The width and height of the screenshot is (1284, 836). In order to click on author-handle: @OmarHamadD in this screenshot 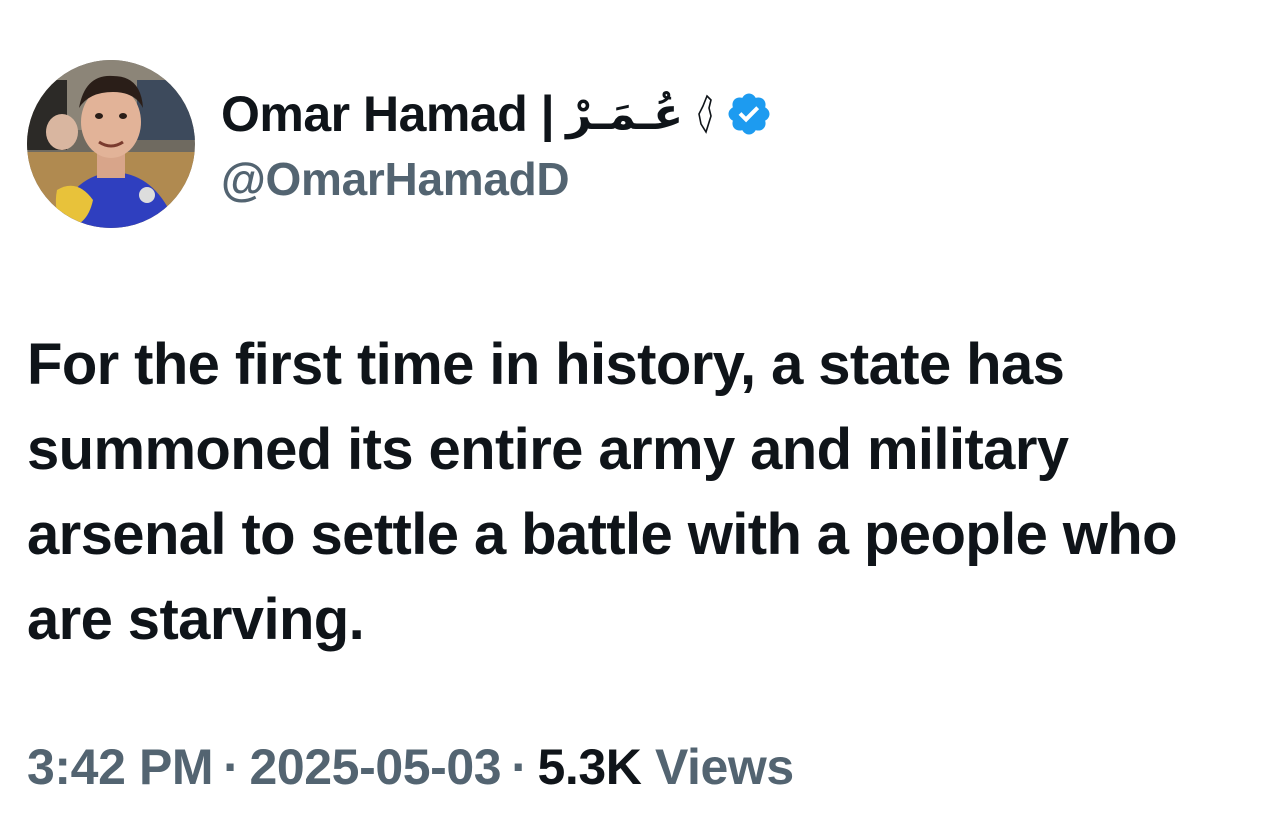, I will do `click(497, 179)`.